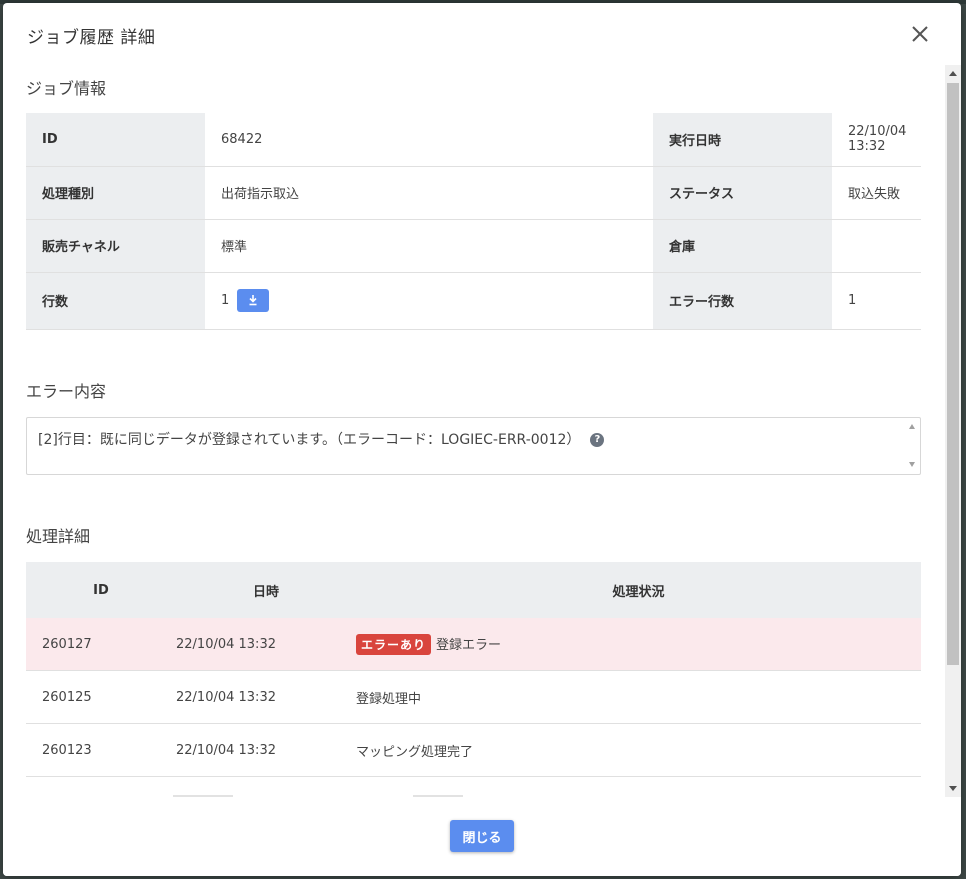  Describe the element at coordinates (66, 88) in the screenshot. I see `job-info-title: ジョブ情報` at that location.